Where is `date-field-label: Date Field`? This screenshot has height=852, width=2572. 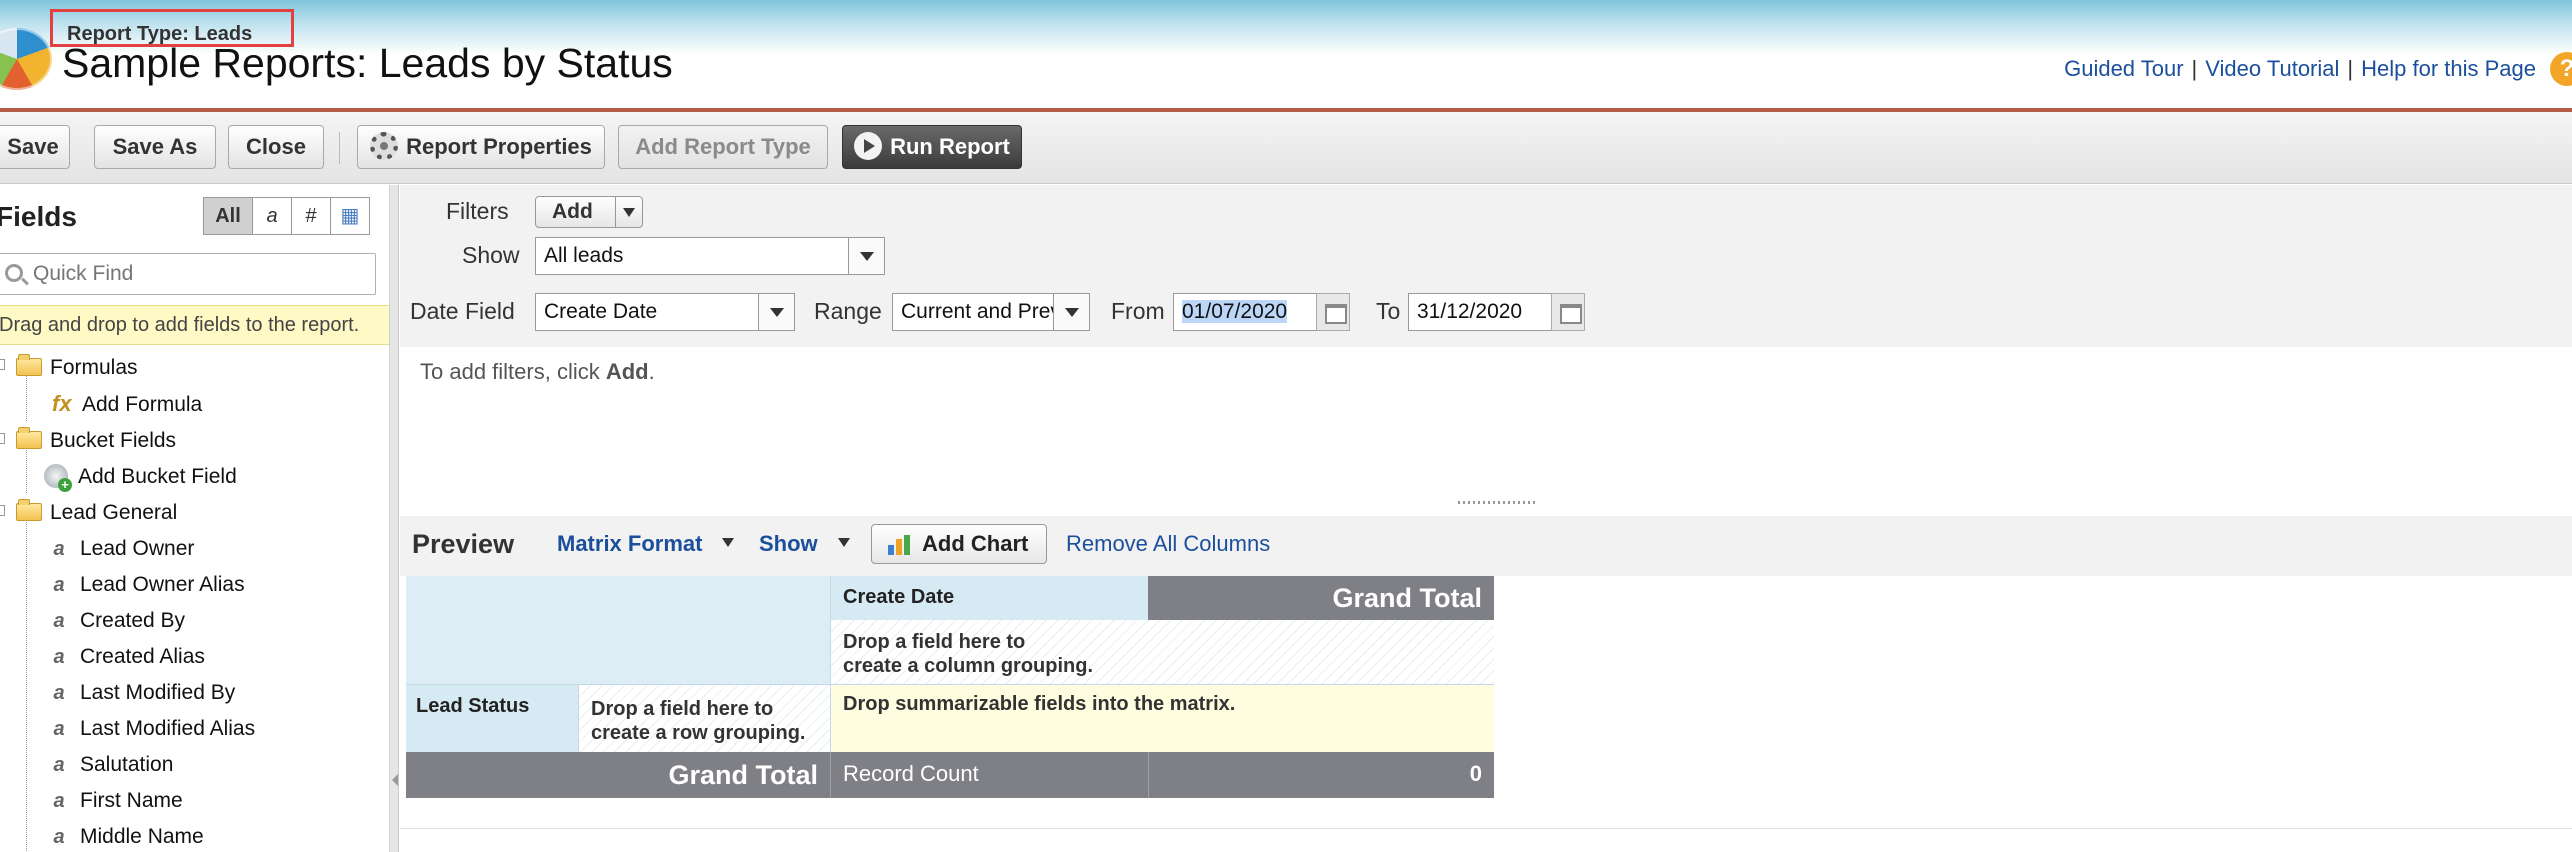
date-field-label: Date Field is located at coordinates (462, 311).